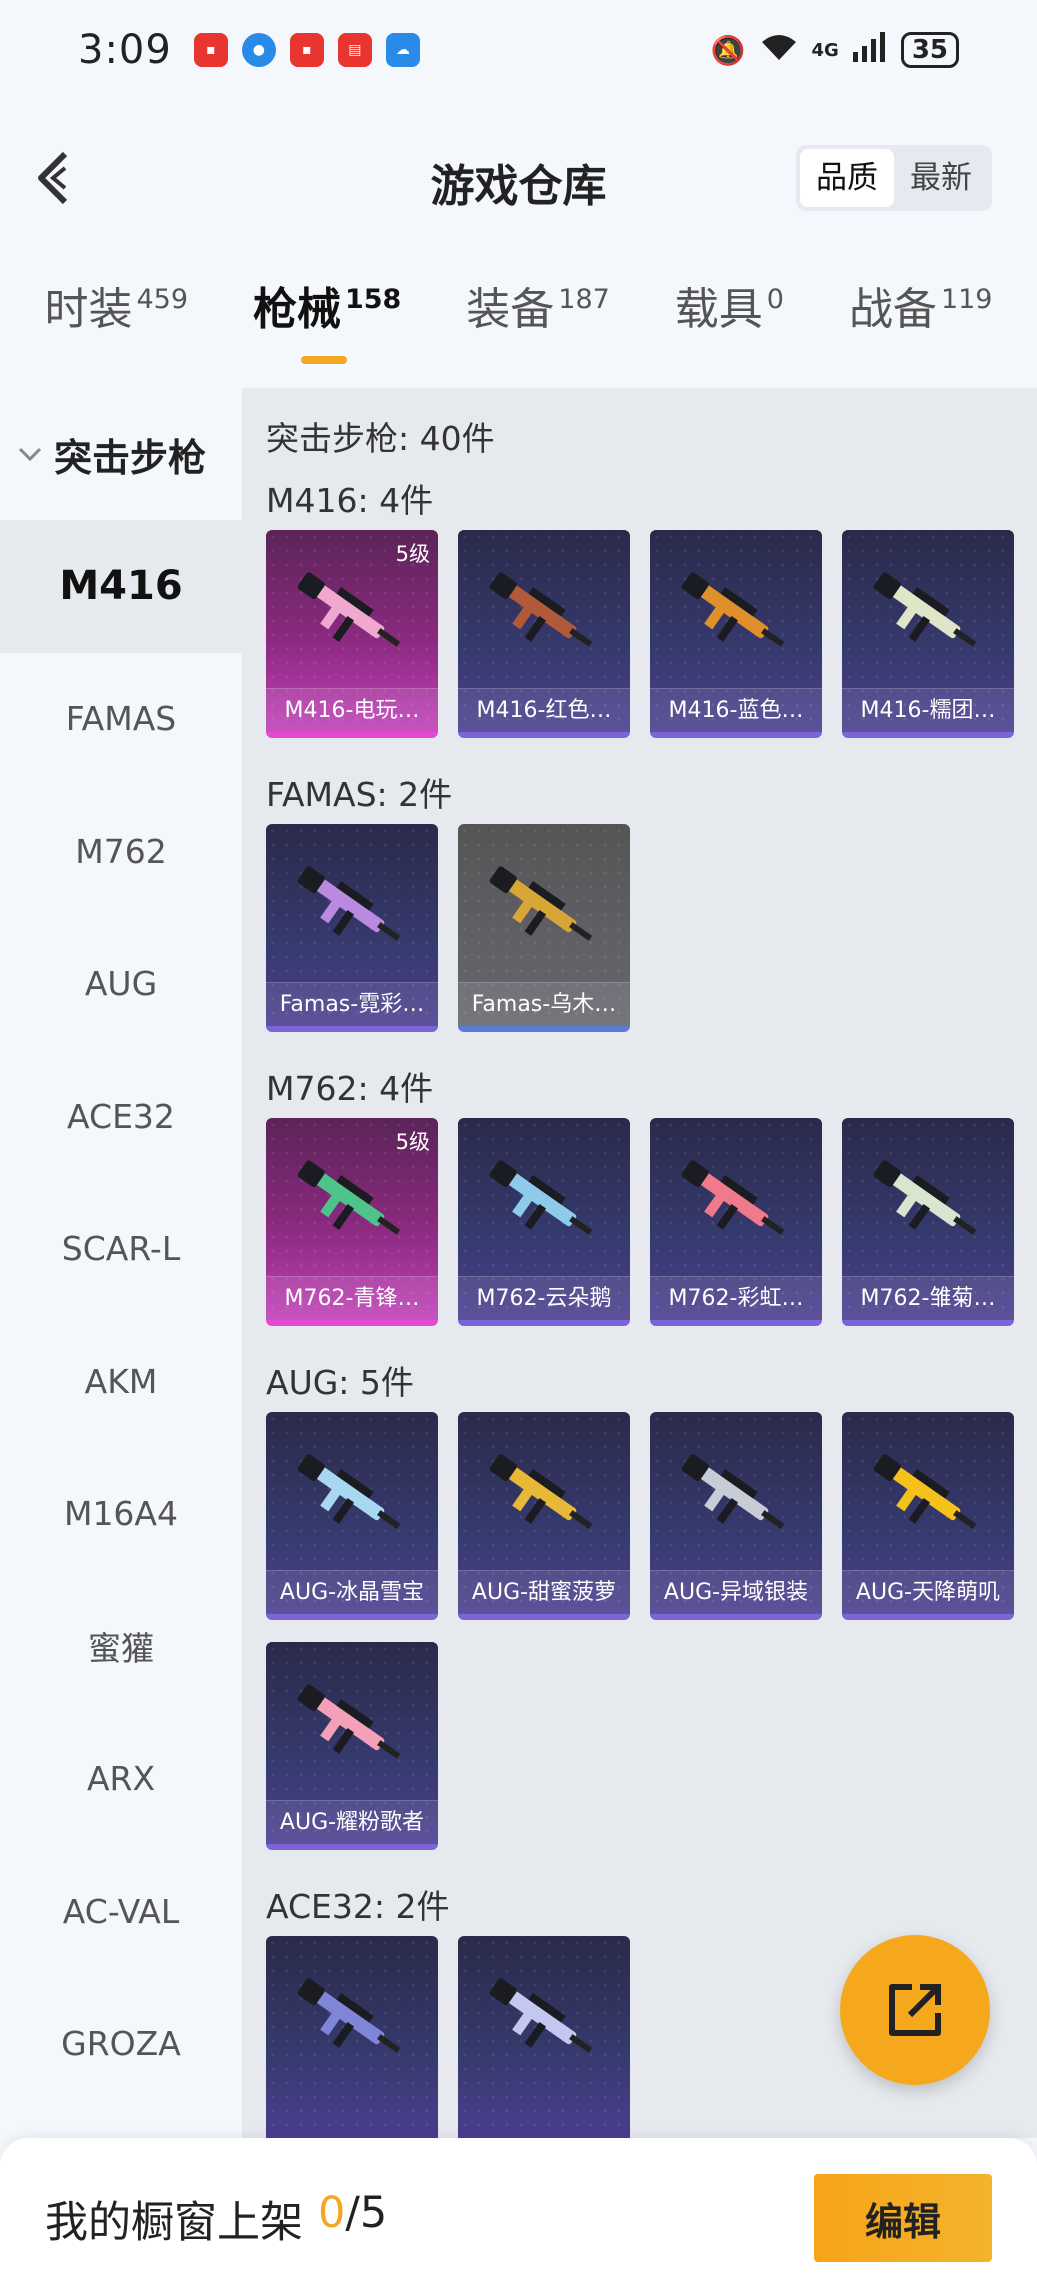 The width and height of the screenshot is (1037, 2295). What do you see at coordinates (121, 586) in the screenshot?
I see `sidebar-item-m416: M416` at bounding box center [121, 586].